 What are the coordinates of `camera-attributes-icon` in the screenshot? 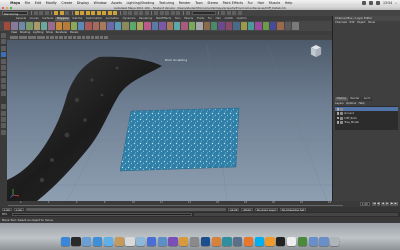 It's located at (16, 37).